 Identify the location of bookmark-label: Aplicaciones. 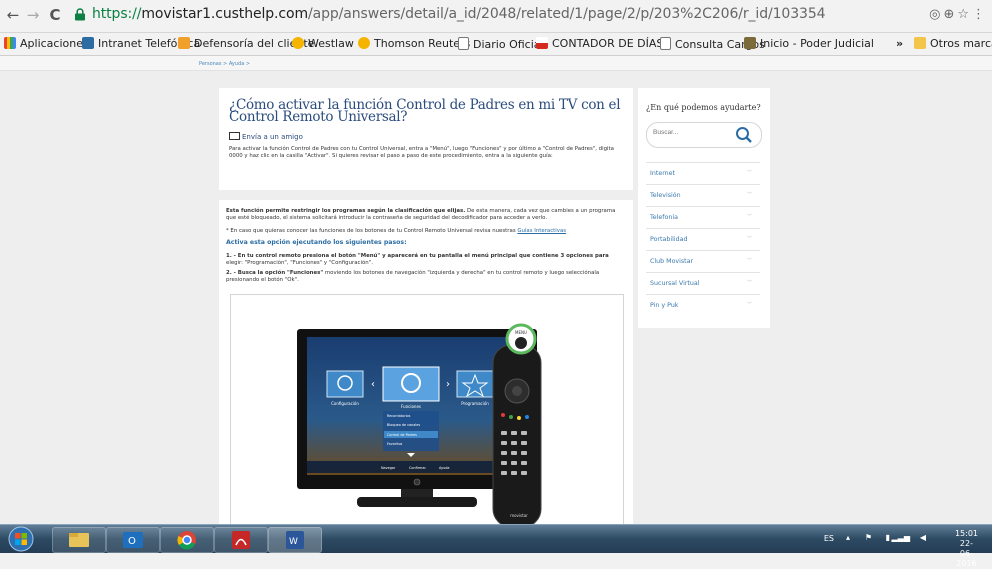
(54, 43).